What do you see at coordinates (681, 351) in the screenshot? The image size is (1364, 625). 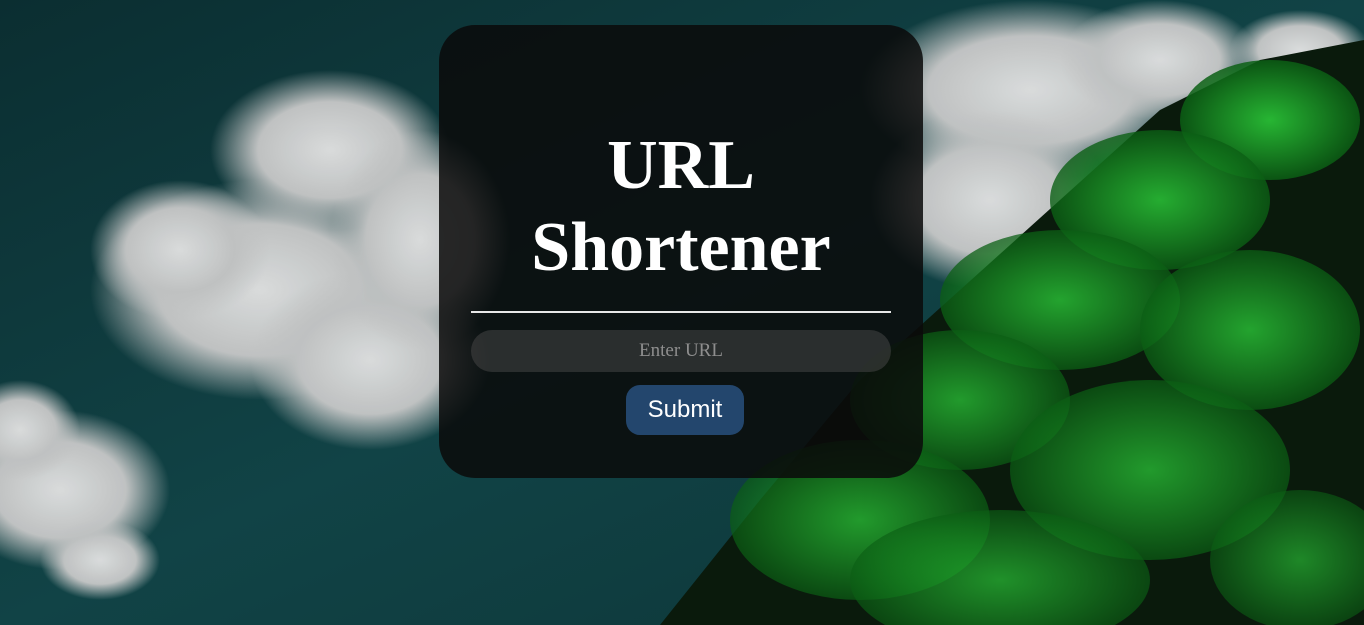 I see `url-input` at bounding box center [681, 351].